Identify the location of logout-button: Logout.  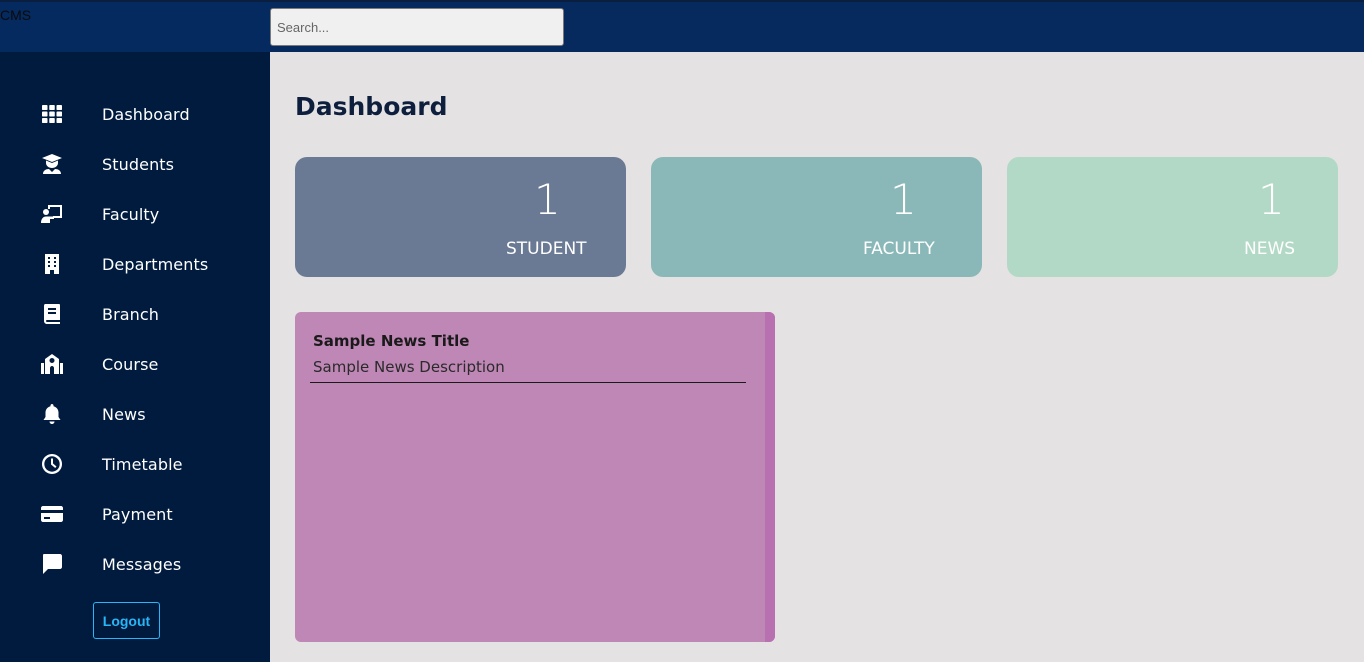
(126, 620).